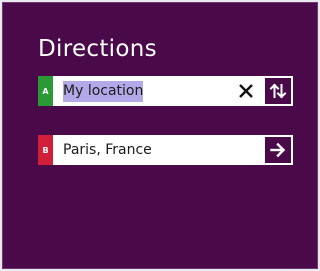  What do you see at coordinates (107, 150) in the screenshot?
I see `end-location-text: Paris, France` at bounding box center [107, 150].